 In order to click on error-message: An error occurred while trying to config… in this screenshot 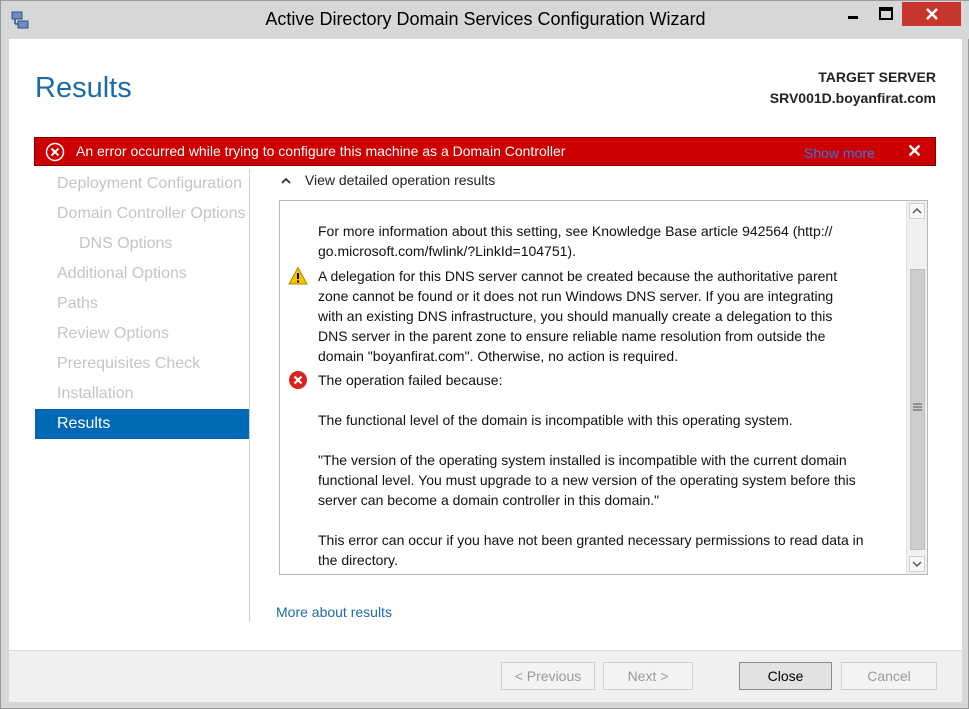, I will do `click(321, 151)`.